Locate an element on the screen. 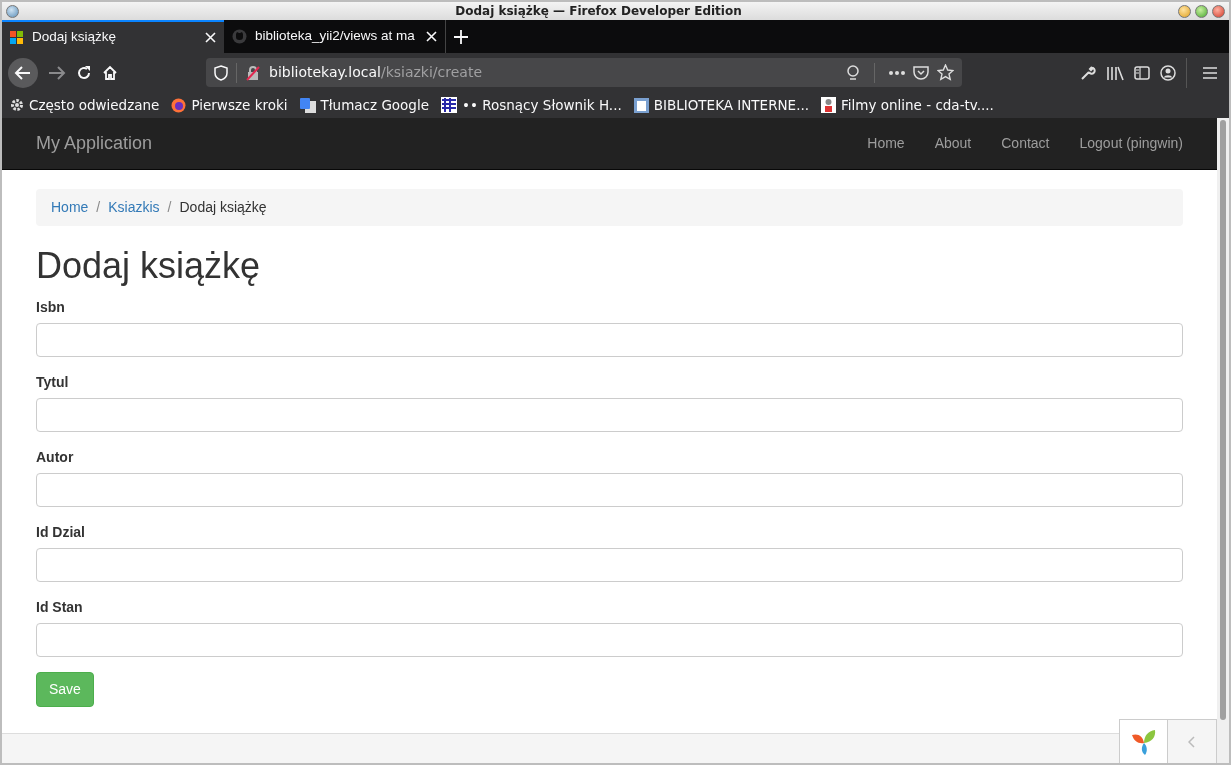 The height and width of the screenshot is (765, 1231). breadcrumb-current: Dodaj książkę is located at coordinates (223, 207).